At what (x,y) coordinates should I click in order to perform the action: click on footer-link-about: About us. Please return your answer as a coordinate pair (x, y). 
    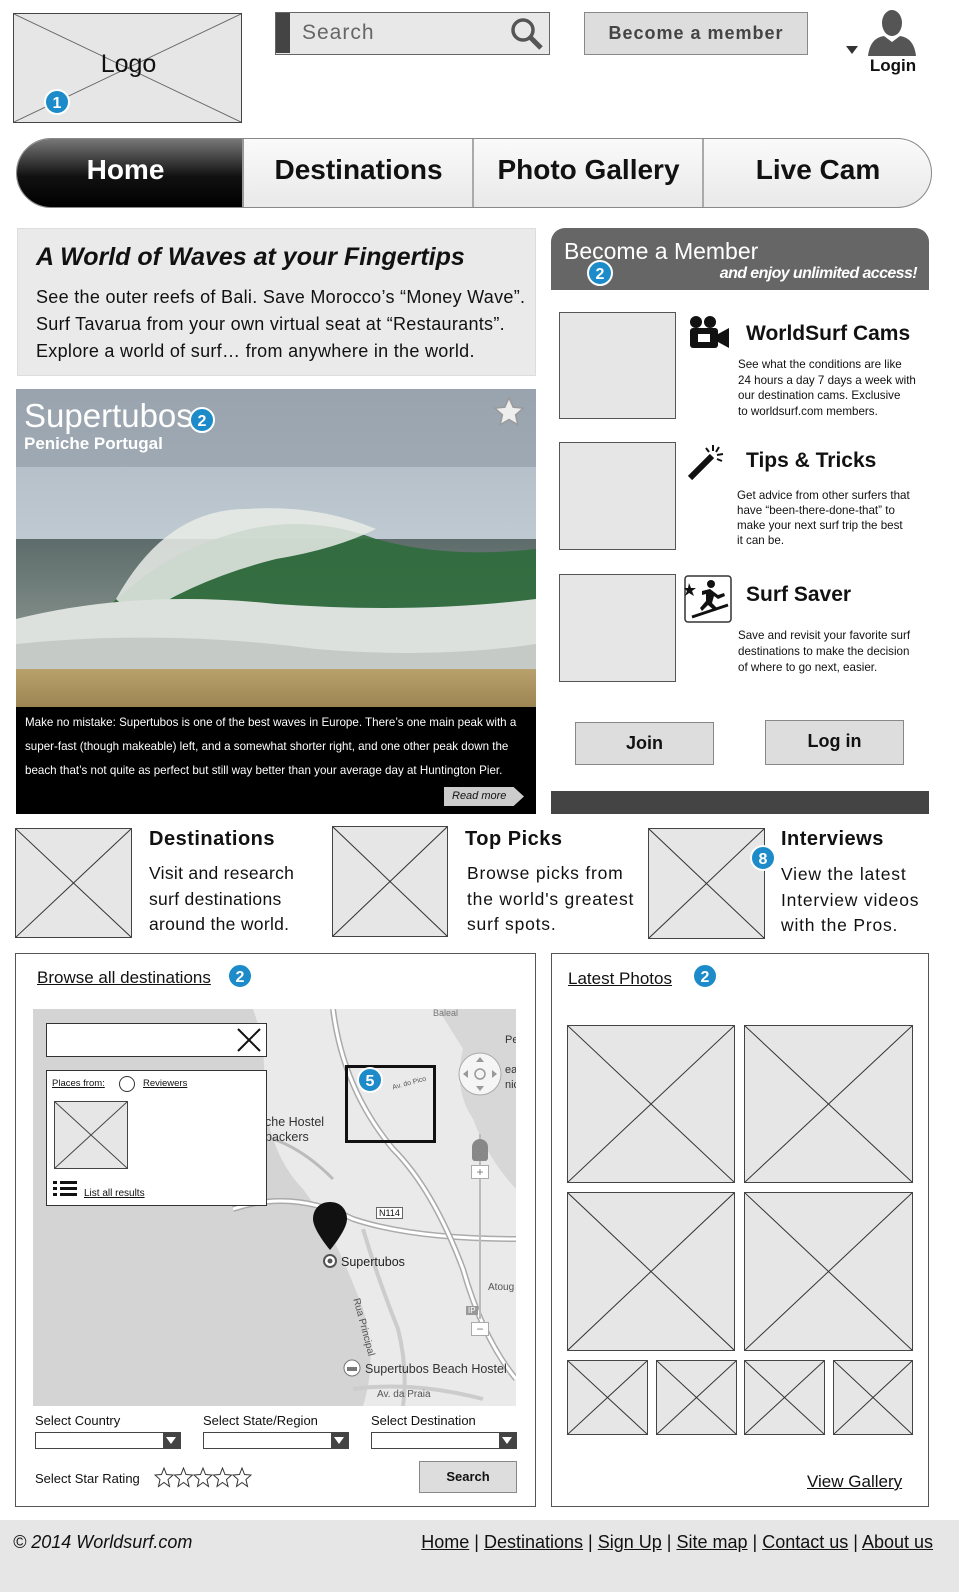
    Looking at the image, I should click on (897, 1542).